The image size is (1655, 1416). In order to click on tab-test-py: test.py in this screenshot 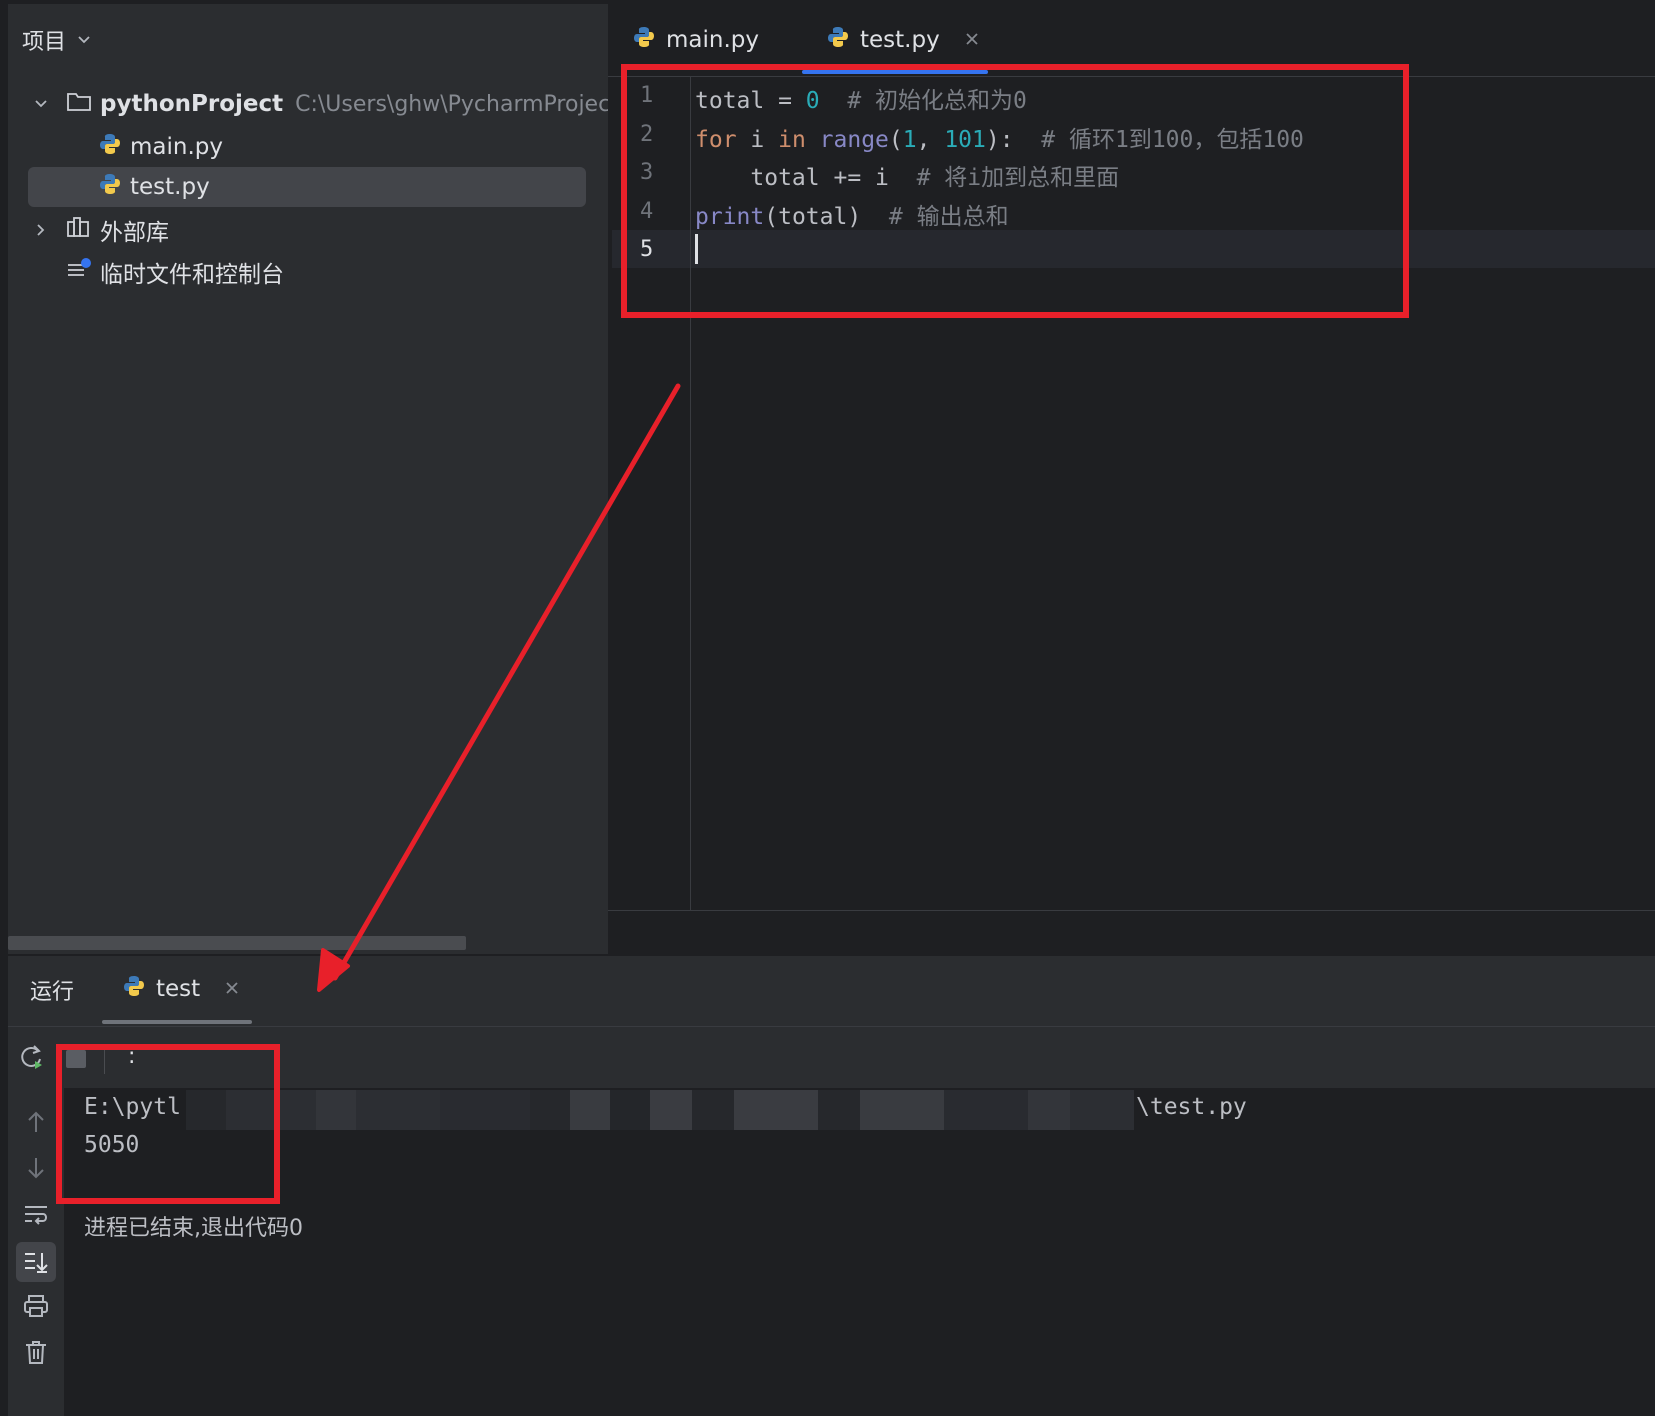, I will do `click(903, 40)`.